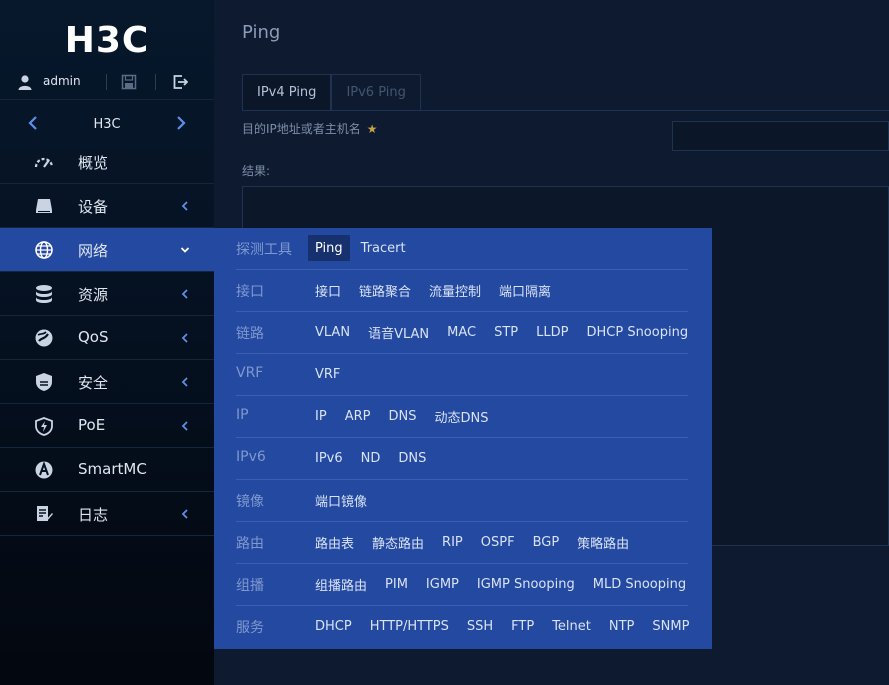 This screenshot has width=889, height=685. Describe the element at coordinates (310, 128) in the screenshot. I see `target-label: 目的IP地址或者主机名 ★` at that location.